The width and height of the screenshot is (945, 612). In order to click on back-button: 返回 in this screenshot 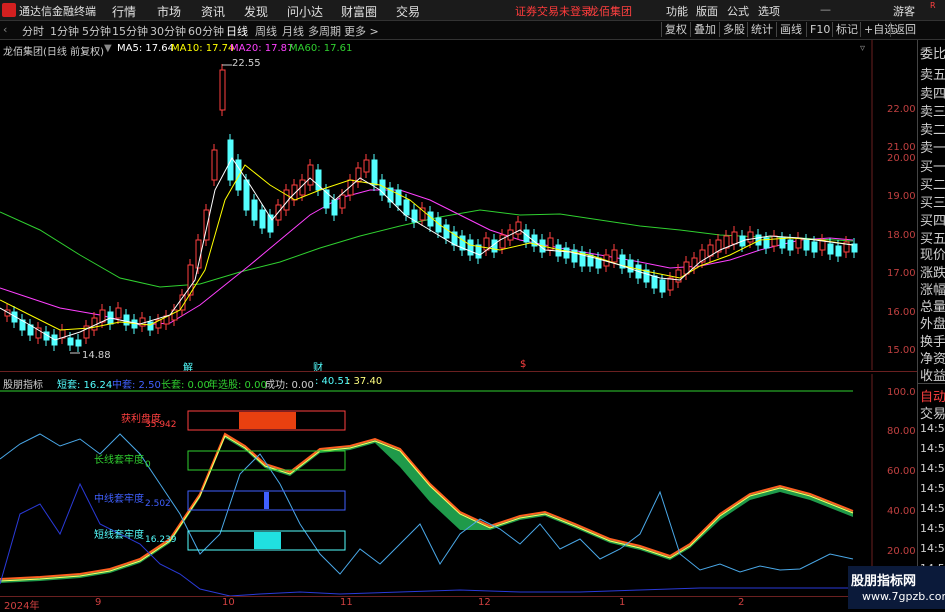, I will do `click(903, 29)`.